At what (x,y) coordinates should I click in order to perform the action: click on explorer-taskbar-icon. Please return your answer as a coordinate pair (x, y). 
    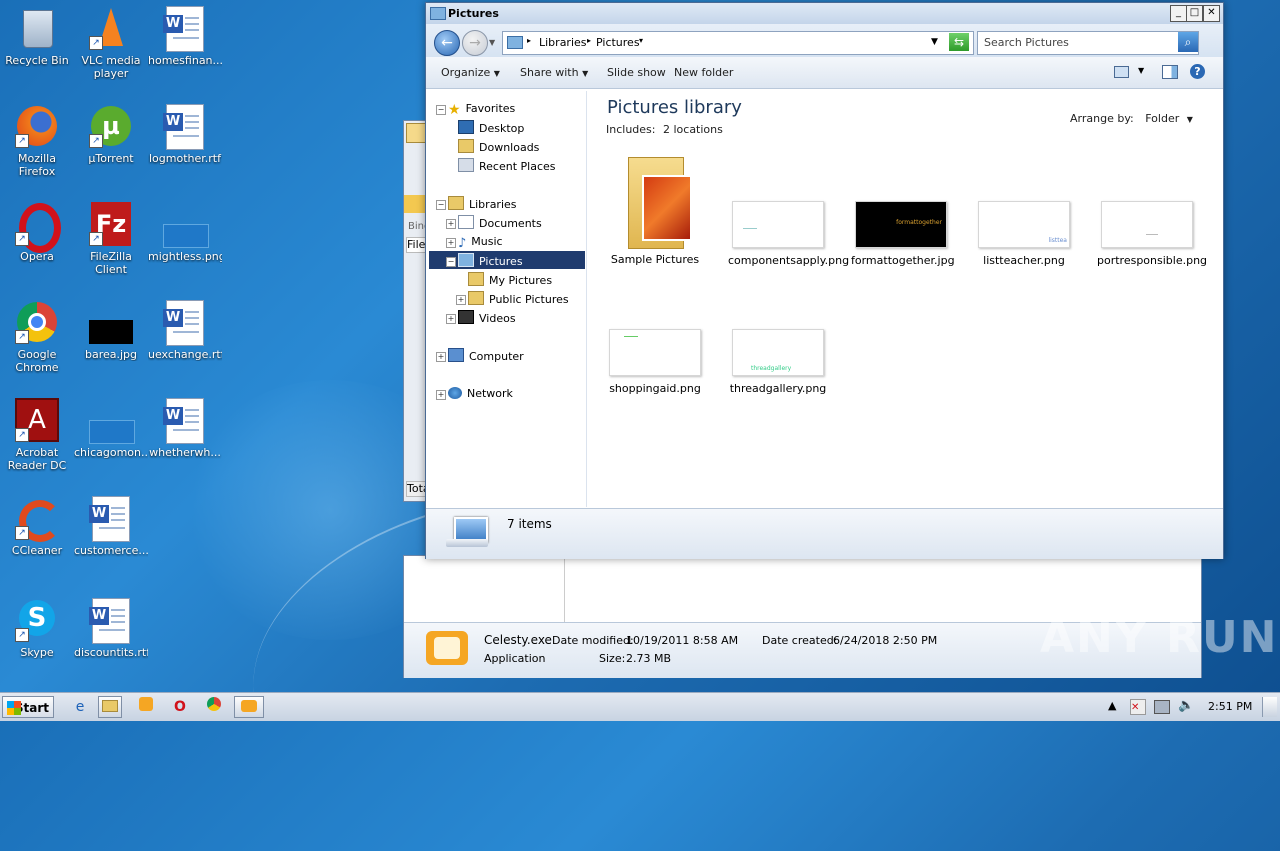
    Looking at the image, I should click on (110, 707).